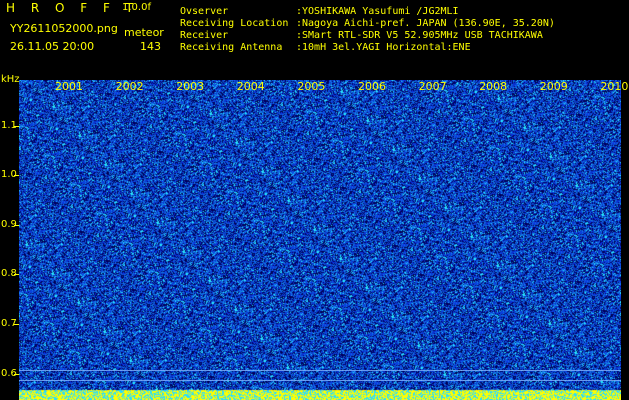 The width and height of the screenshot is (629, 400). Describe the element at coordinates (614, 86) in the screenshot. I see `time-label: 2010` at that location.